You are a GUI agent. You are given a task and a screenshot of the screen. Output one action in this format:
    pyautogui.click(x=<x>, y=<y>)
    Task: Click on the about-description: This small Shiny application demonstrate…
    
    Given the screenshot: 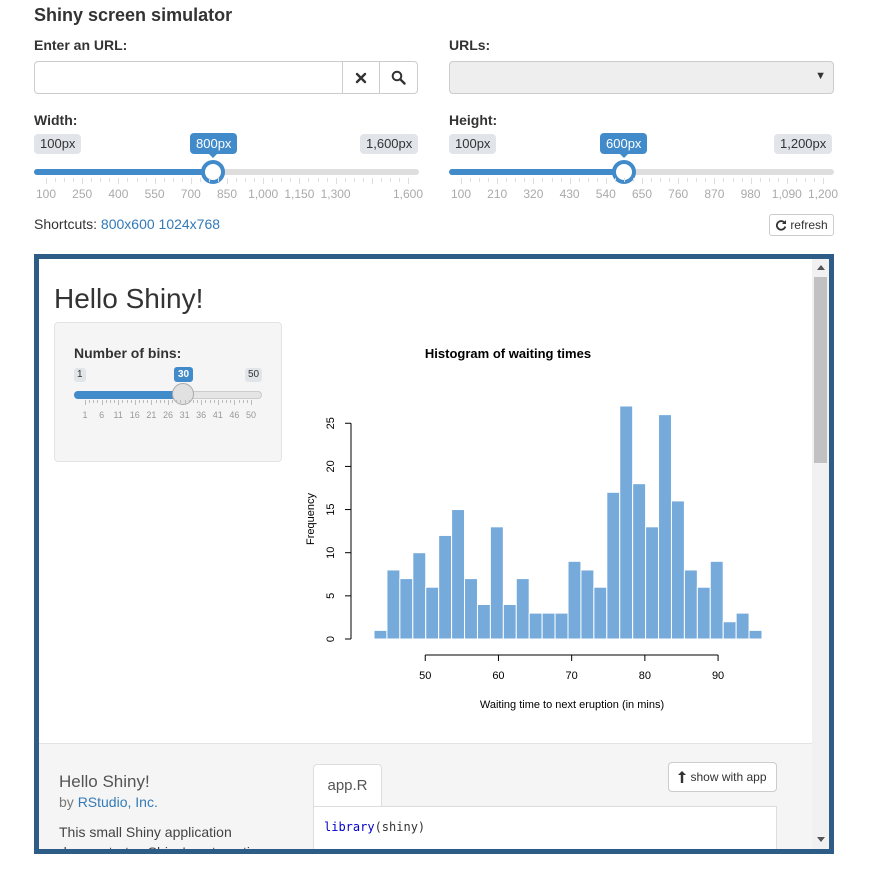 What is the action you would take?
    pyautogui.click(x=158, y=836)
    